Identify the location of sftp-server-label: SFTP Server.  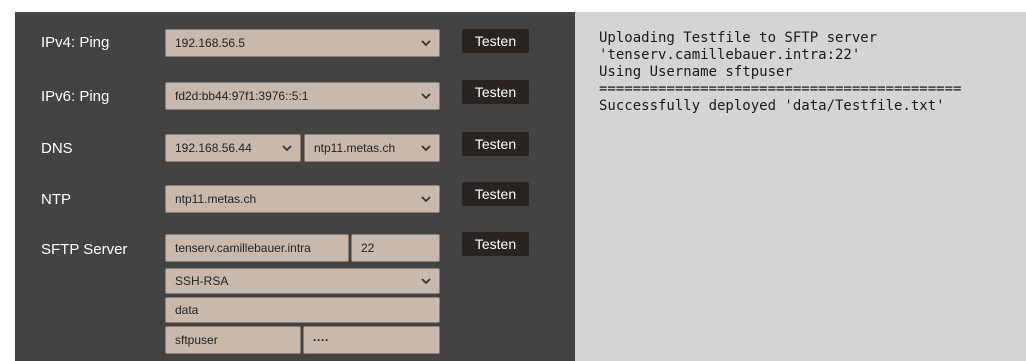
(84, 249).